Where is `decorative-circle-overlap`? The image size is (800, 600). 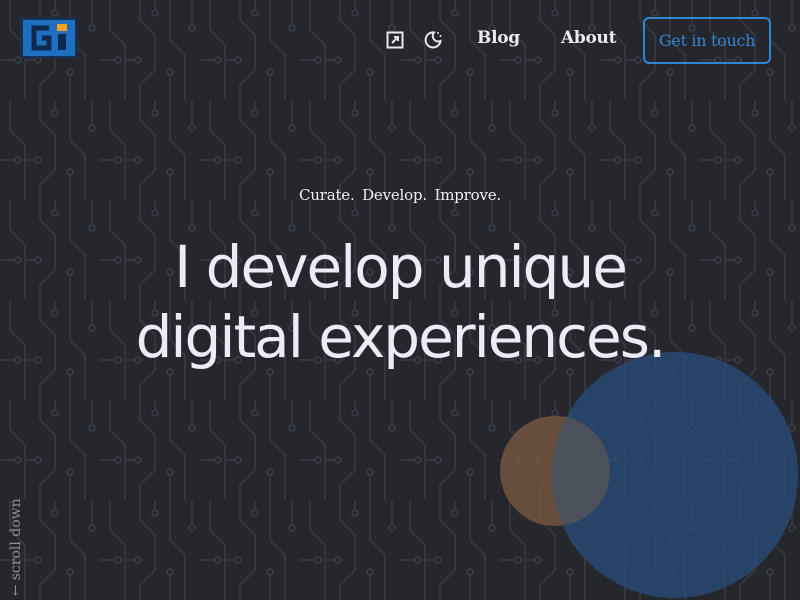
decorative-circle-overlap is located at coordinates (555, 471).